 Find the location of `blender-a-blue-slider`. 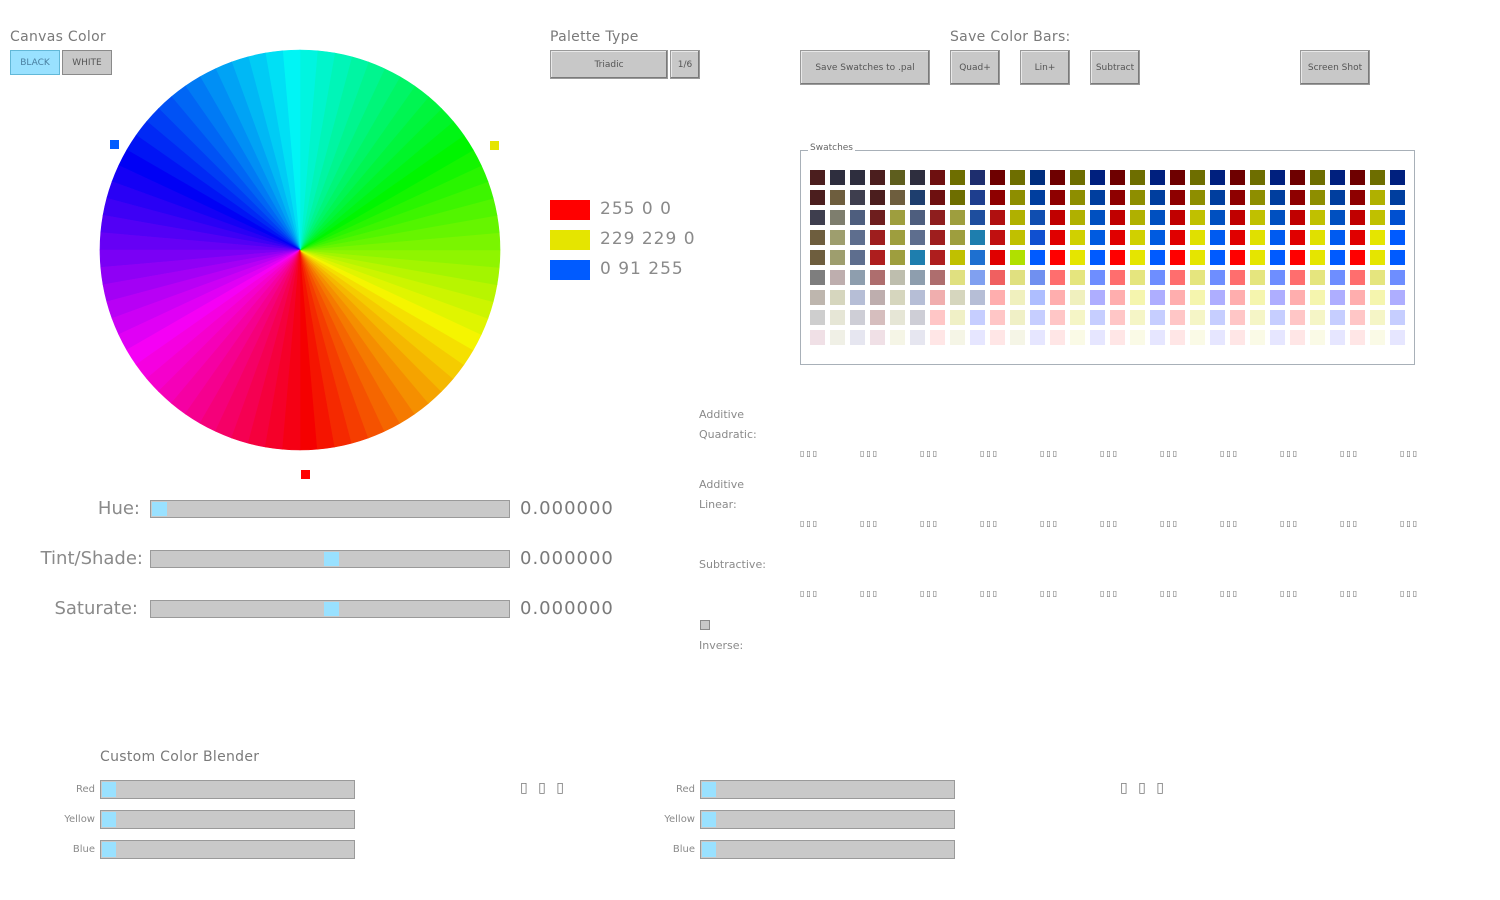

blender-a-blue-slider is located at coordinates (227, 849).